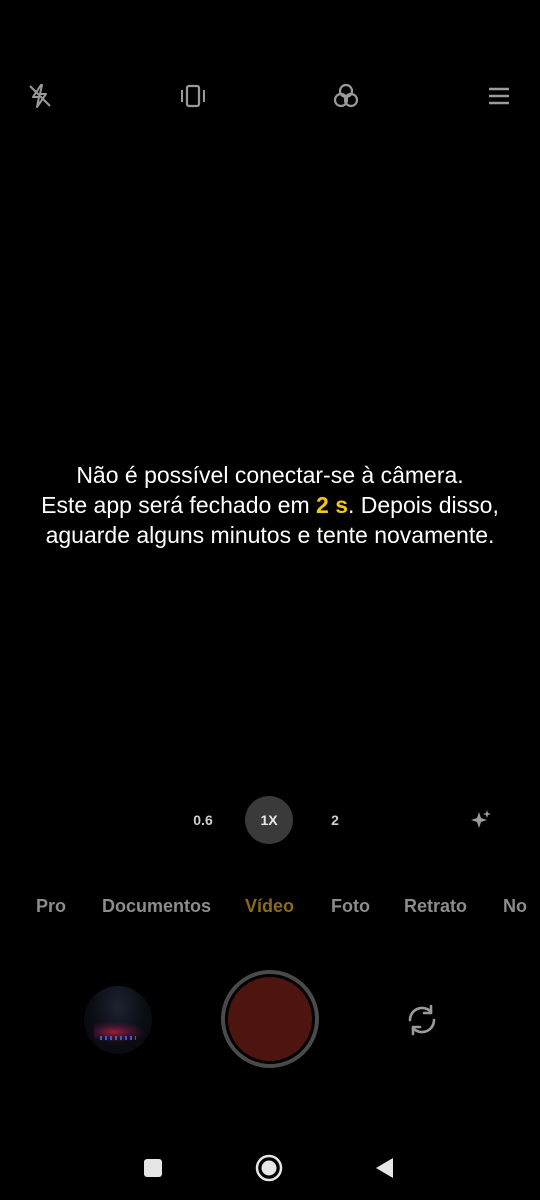 Image resolution: width=540 pixels, height=1200 pixels. I want to click on record-button-inner, so click(270, 1019).